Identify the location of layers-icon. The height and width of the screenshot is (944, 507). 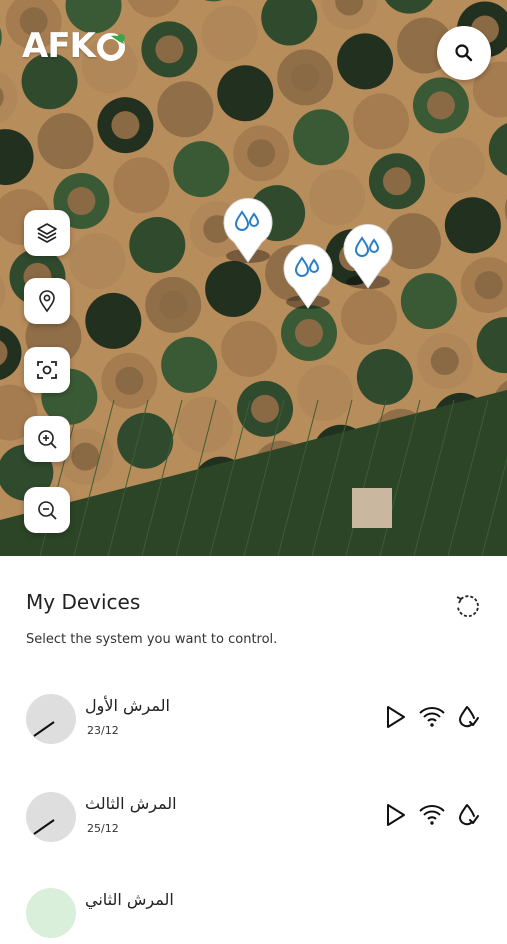
(47, 233).